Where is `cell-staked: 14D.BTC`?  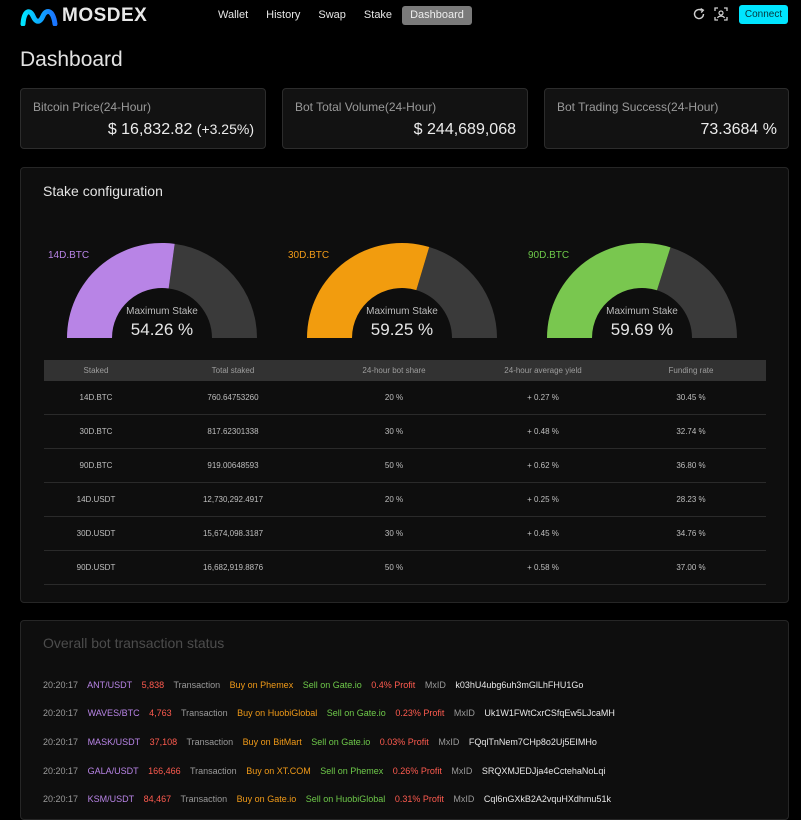 cell-staked: 14D.BTC is located at coordinates (96, 398).